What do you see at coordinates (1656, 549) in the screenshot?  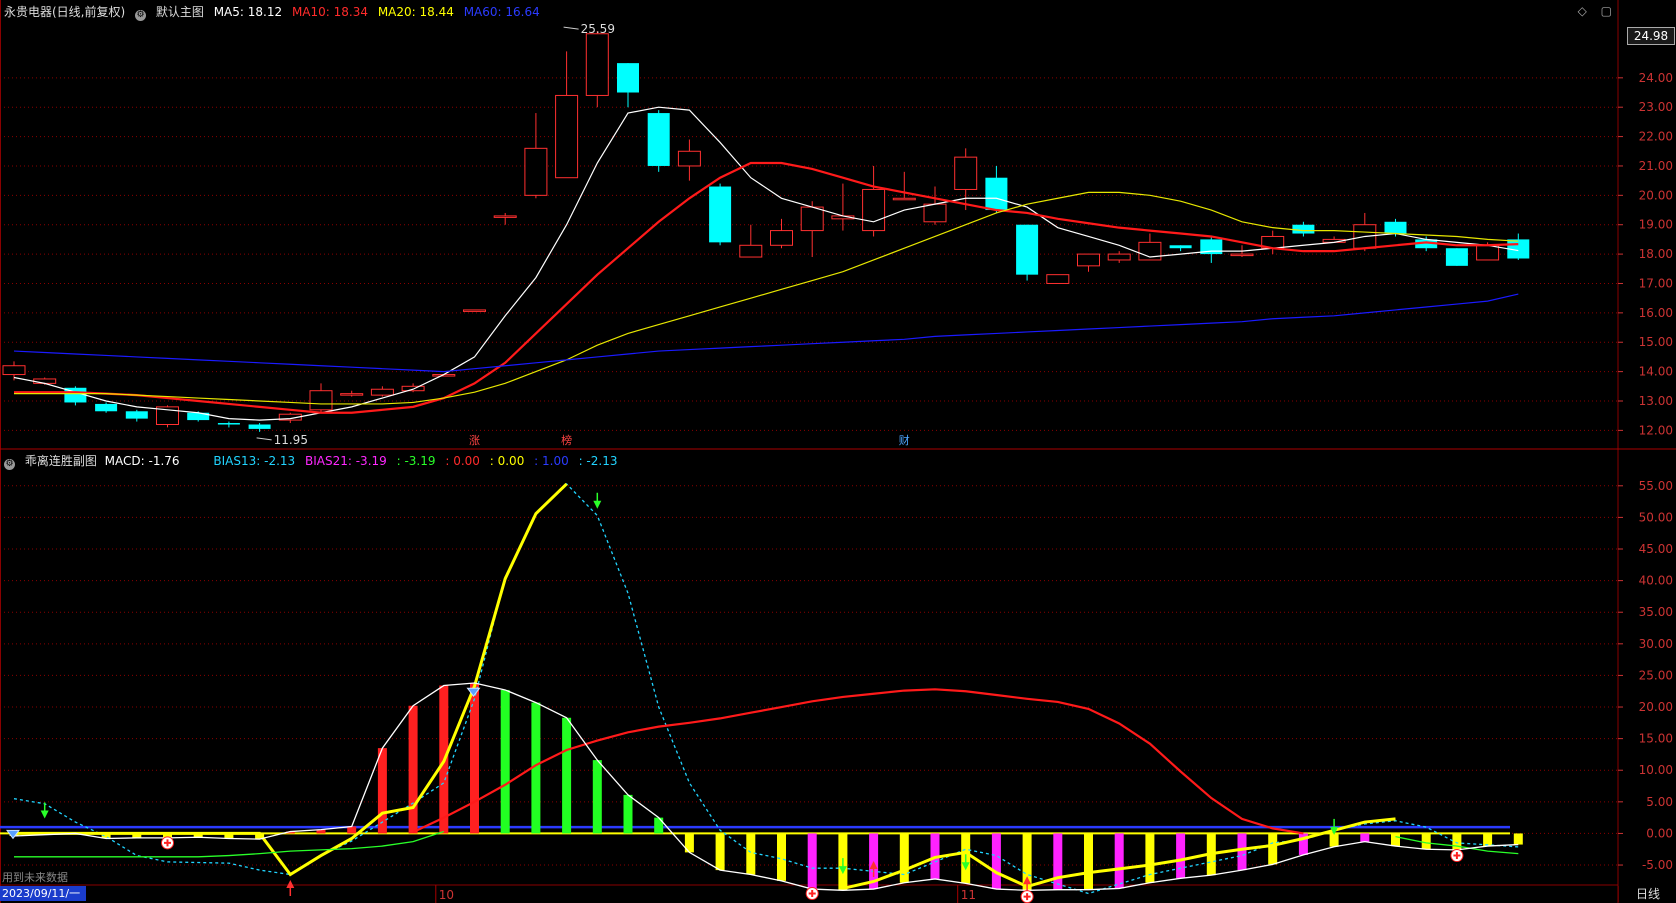 I see `indicator-y-tick-label: 45.00` at bounding box center [1656, 549].